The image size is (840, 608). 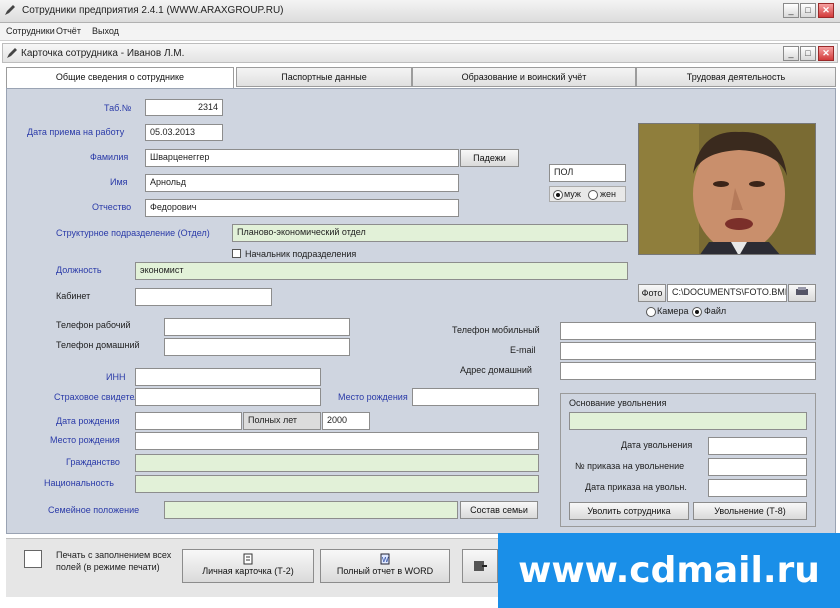 I want to click on citizenship-field, so click(x=337, y=463).